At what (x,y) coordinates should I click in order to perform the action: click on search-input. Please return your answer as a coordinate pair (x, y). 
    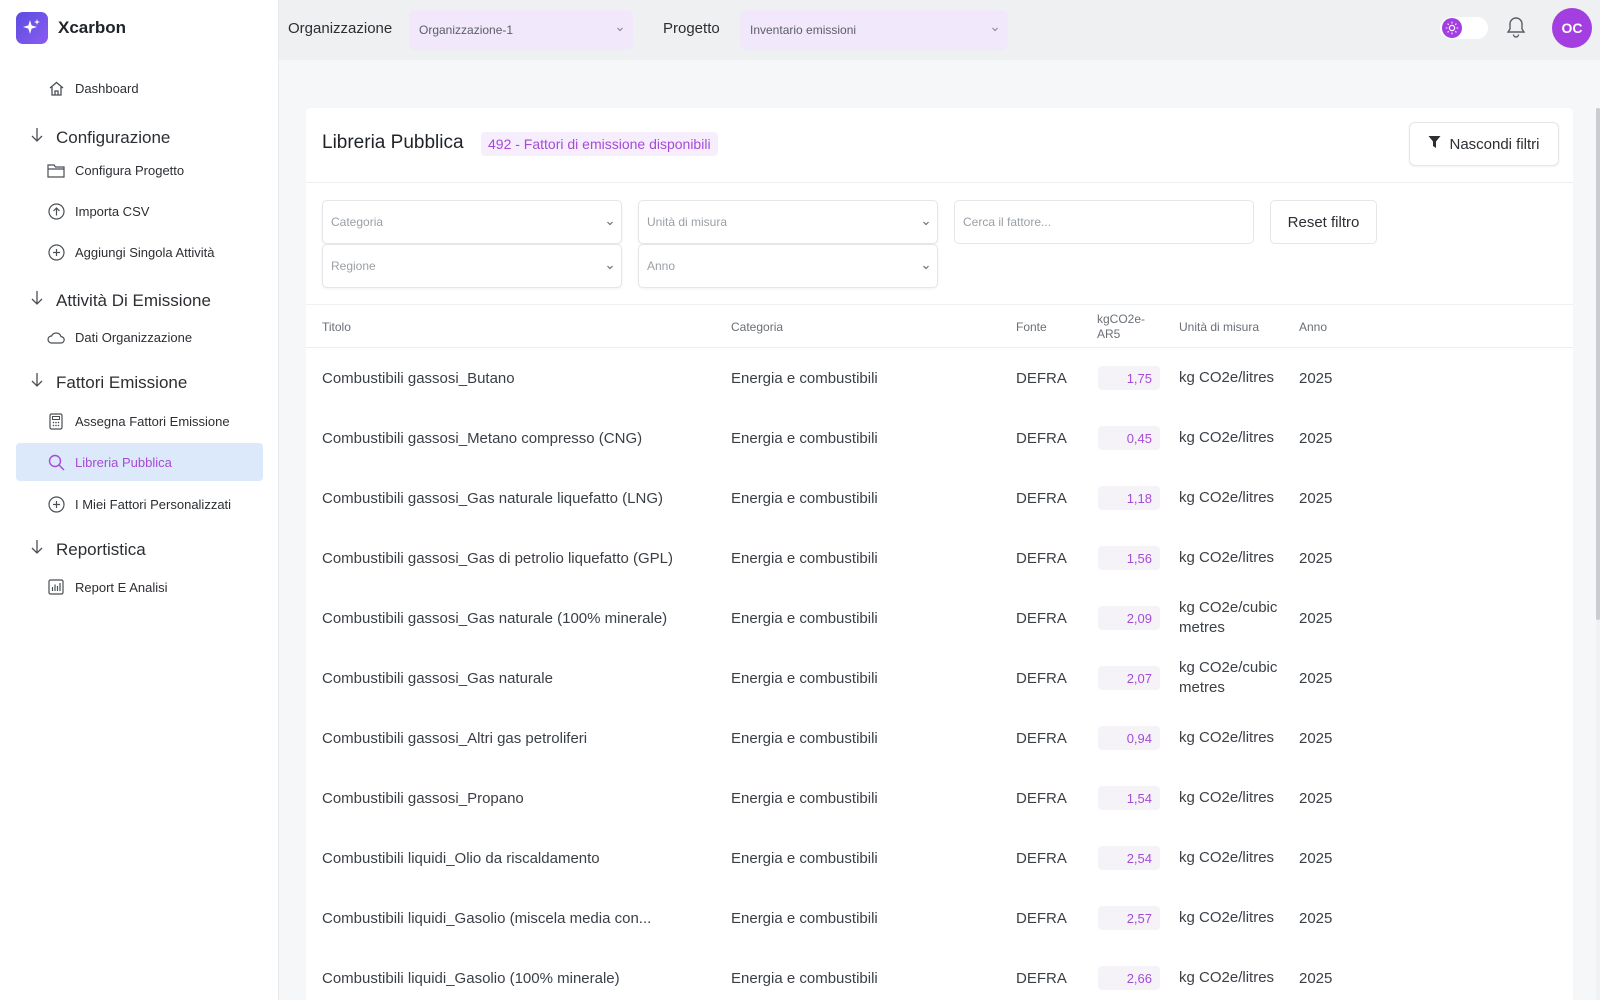
    Looking at the image, I should click on (1104, 222).